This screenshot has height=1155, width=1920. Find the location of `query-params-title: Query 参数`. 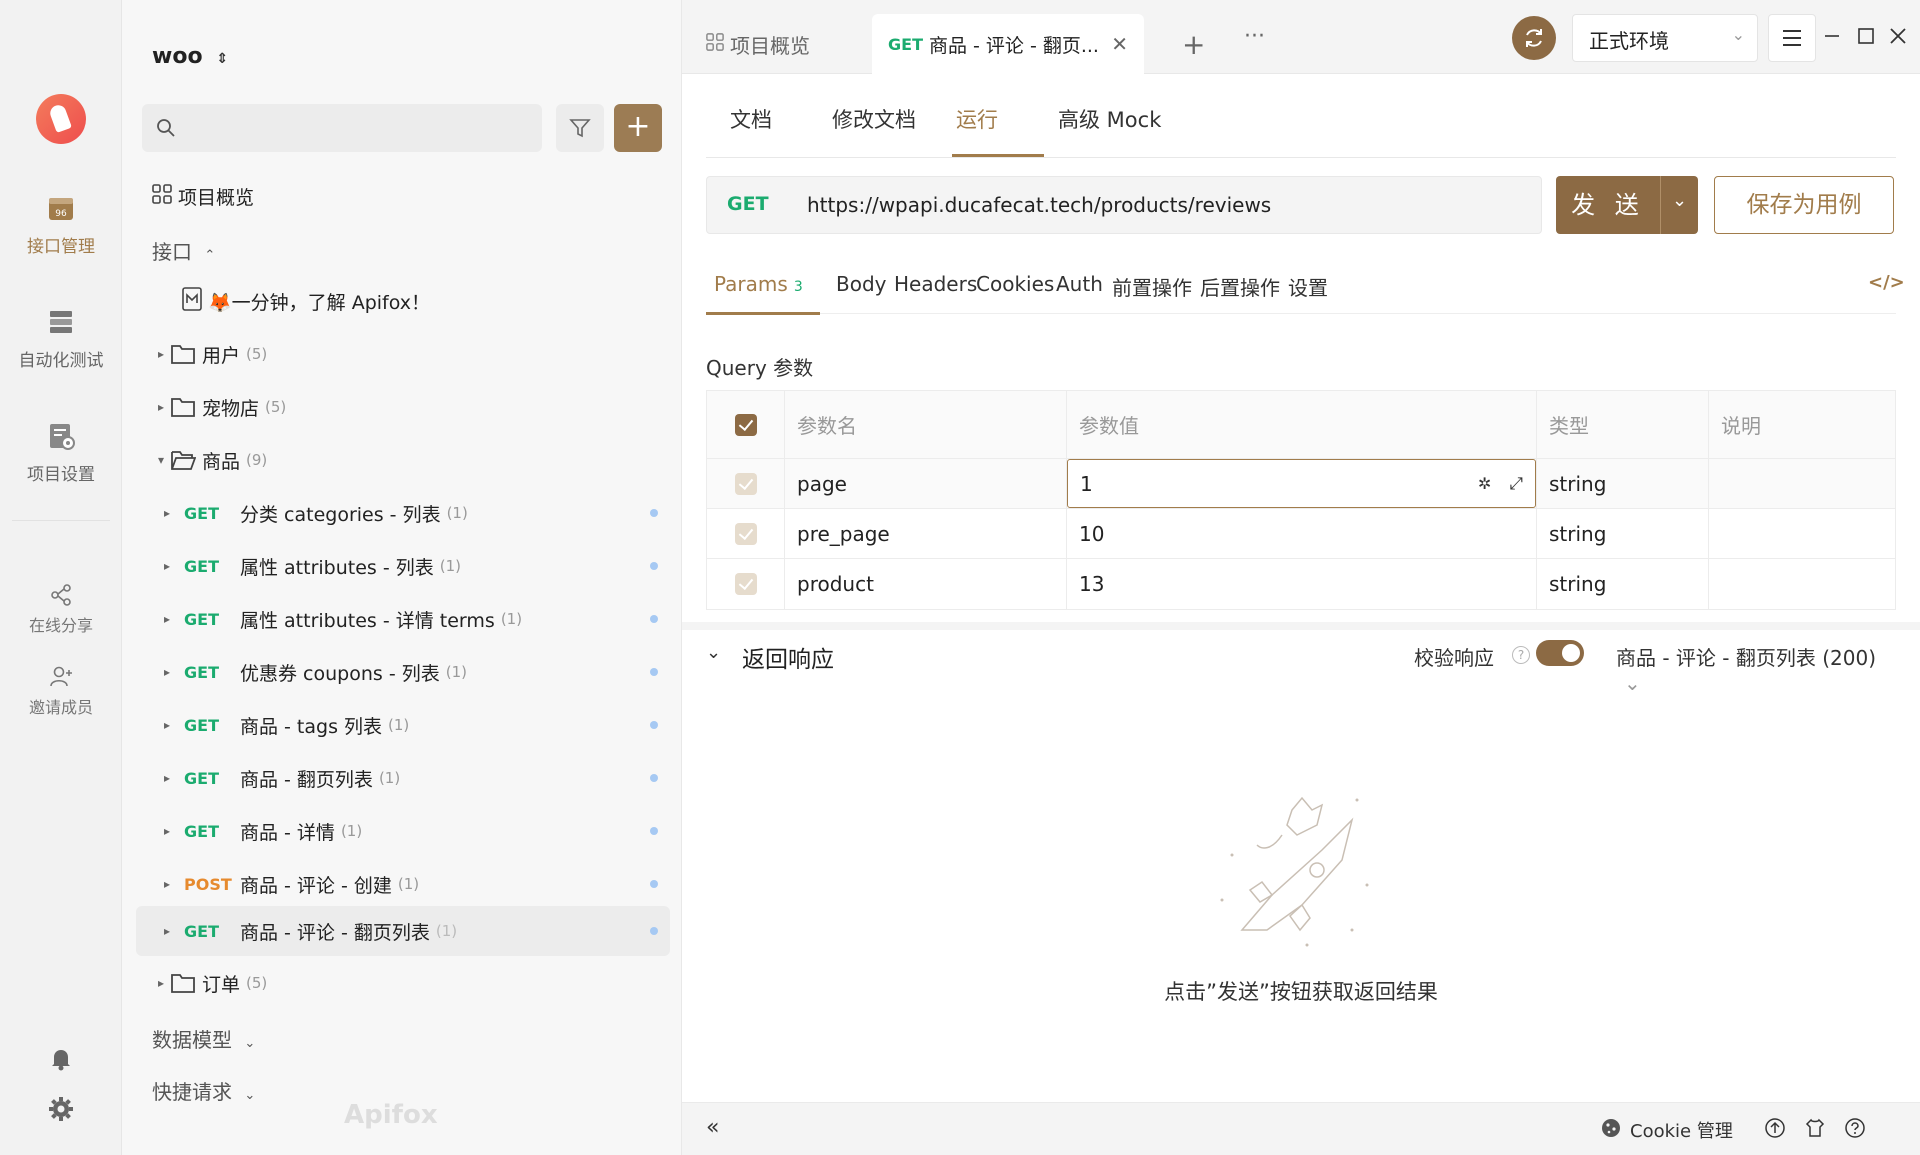

query-params-title: Query 参数 is located at coordinates (760, 368).